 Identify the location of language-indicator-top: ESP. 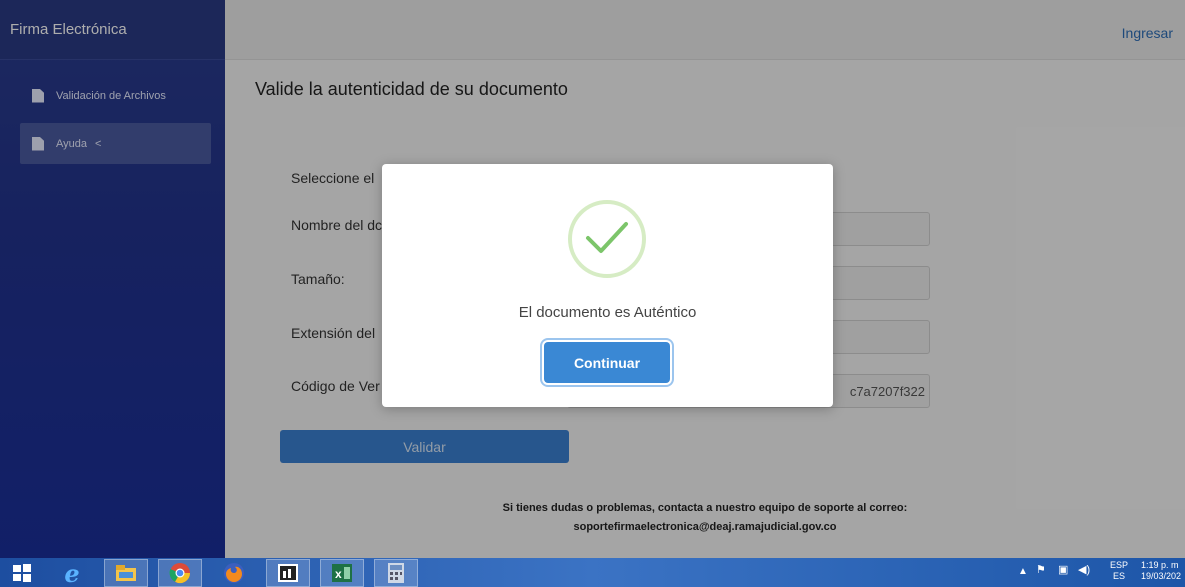
(1119, 565).